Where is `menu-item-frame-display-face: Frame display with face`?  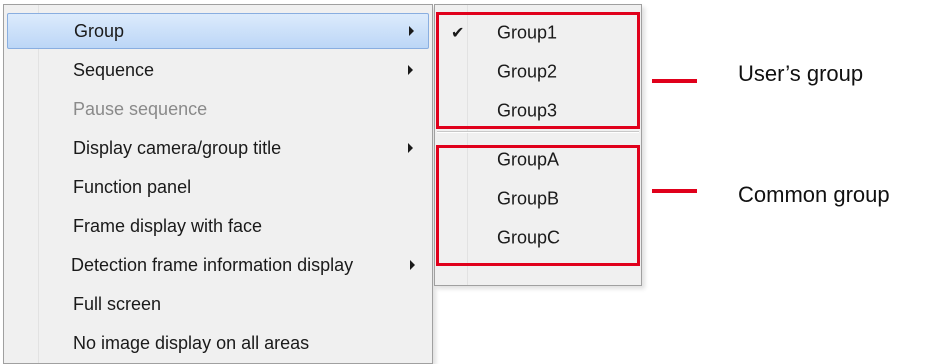
menu-item-frame-display-face: Frame display with face is located at coordinates (218, 226).